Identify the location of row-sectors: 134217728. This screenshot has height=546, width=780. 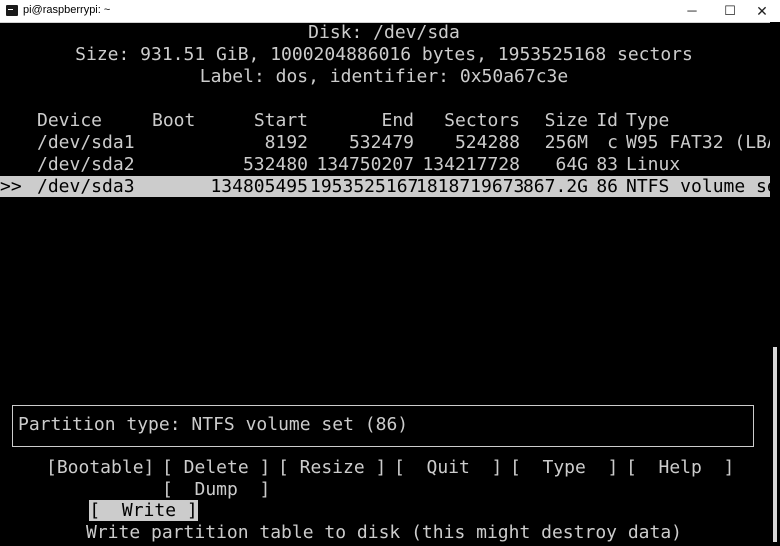
(471, 164).